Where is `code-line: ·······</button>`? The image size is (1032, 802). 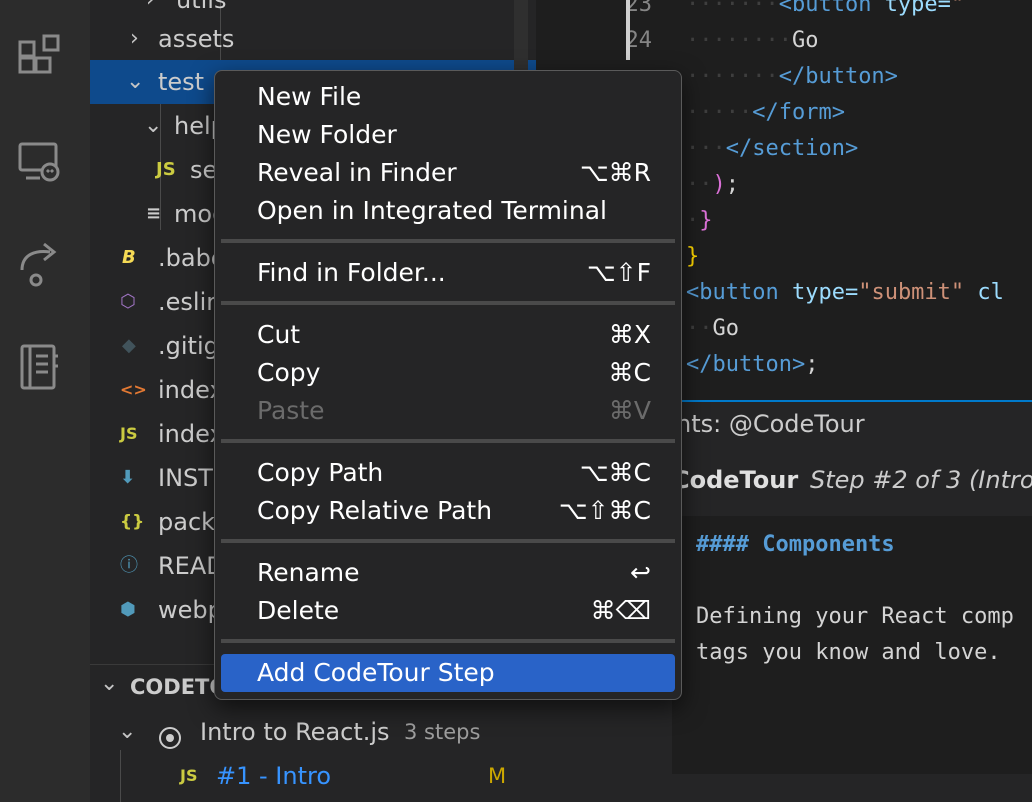 code-line: ·······</button> is located at coordinates (792, 76).